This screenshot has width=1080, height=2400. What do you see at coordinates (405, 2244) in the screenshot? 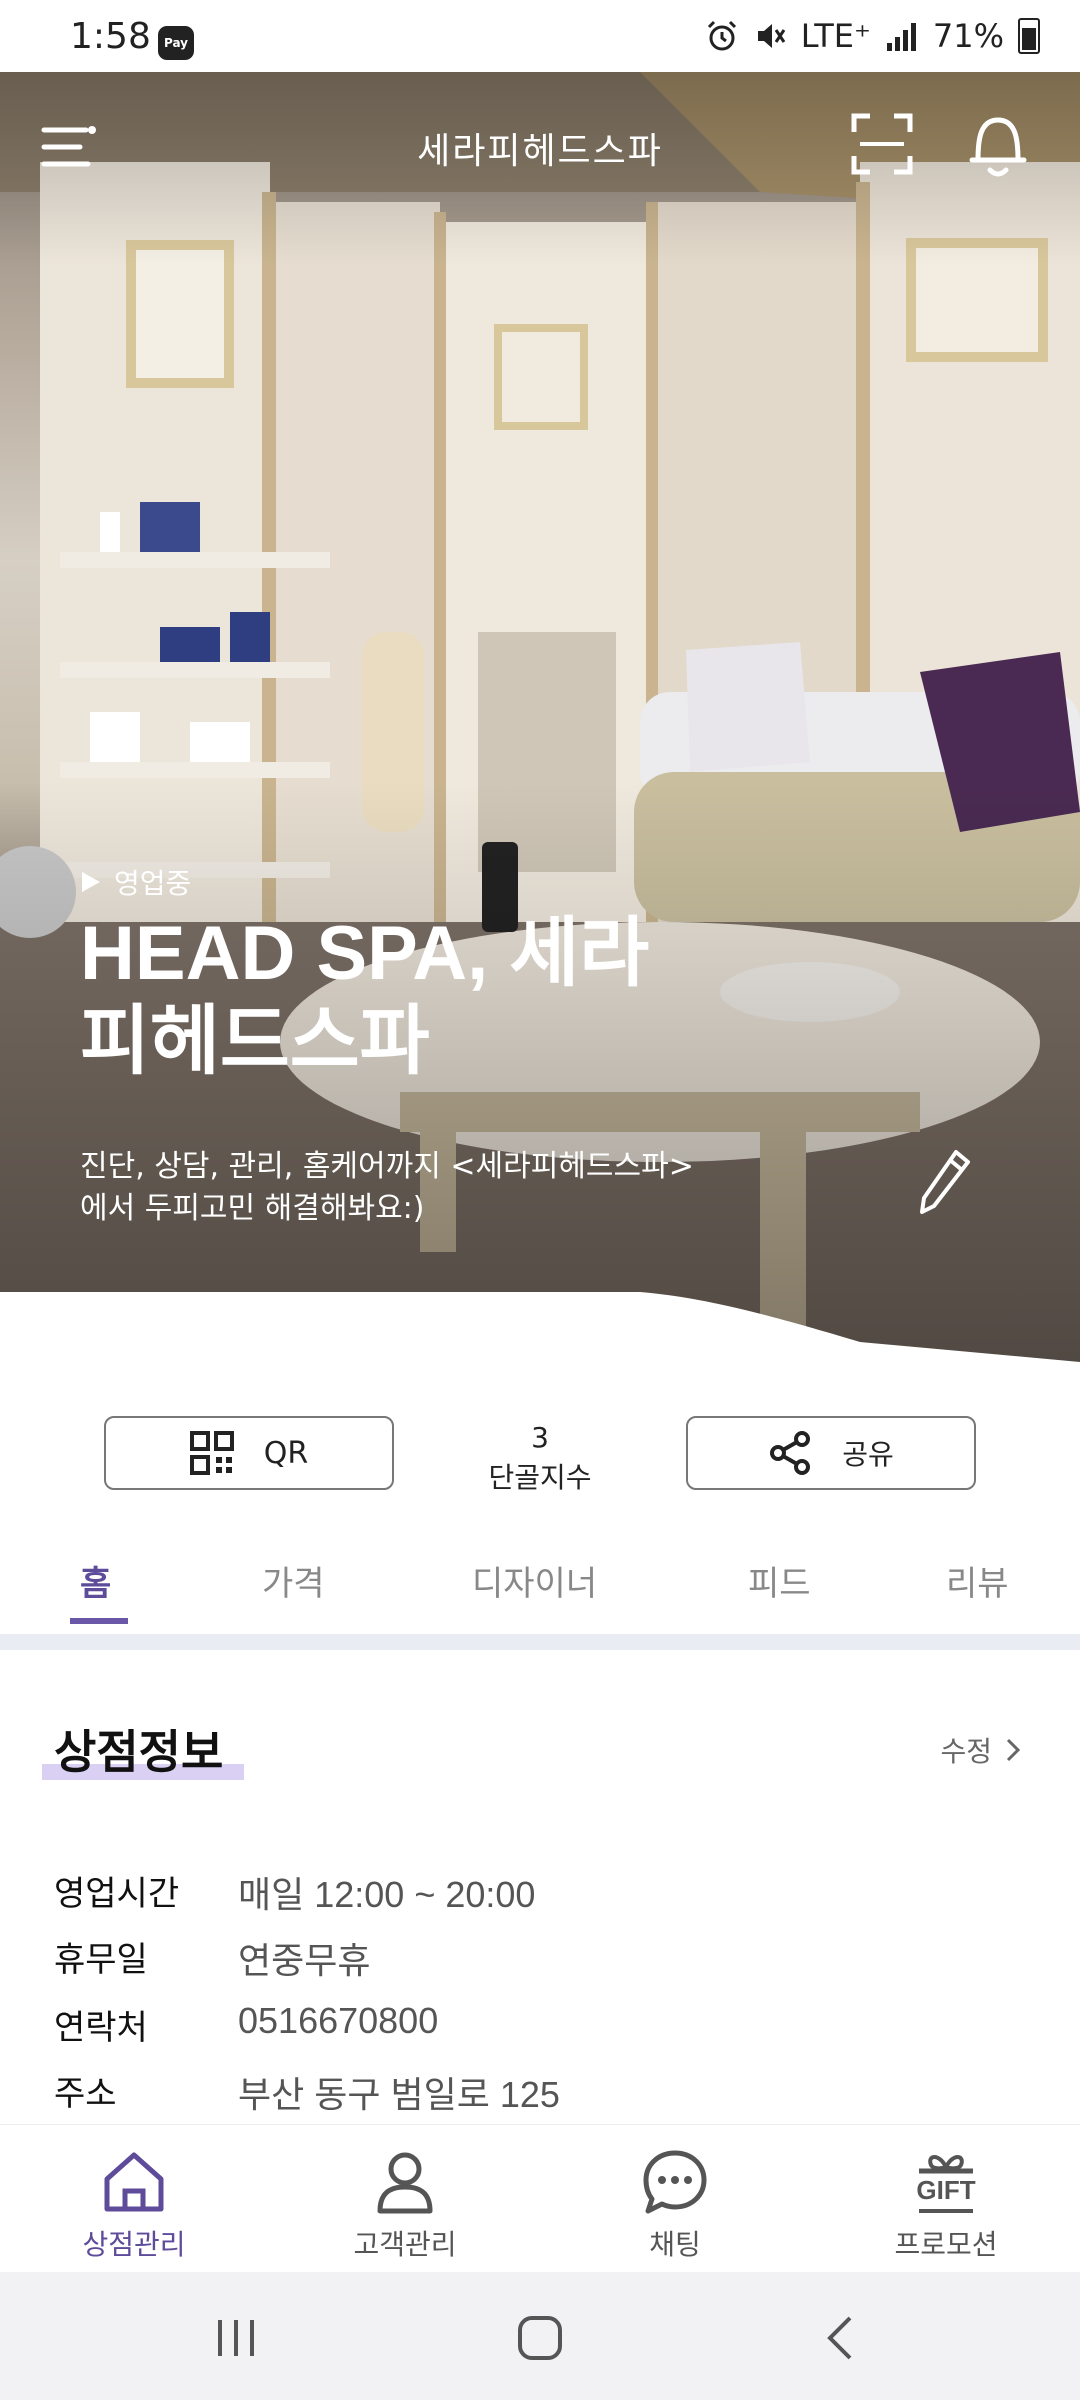
I see `nav-label: 고객관리` at bounding box center [405, 2244].